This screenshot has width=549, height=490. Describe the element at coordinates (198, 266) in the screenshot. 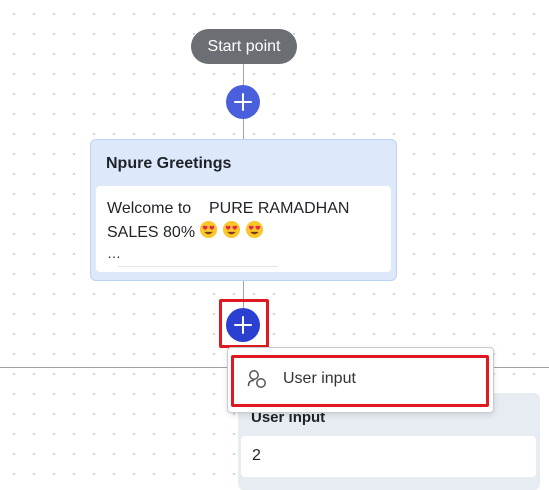

I see `preview-divider` at that location.